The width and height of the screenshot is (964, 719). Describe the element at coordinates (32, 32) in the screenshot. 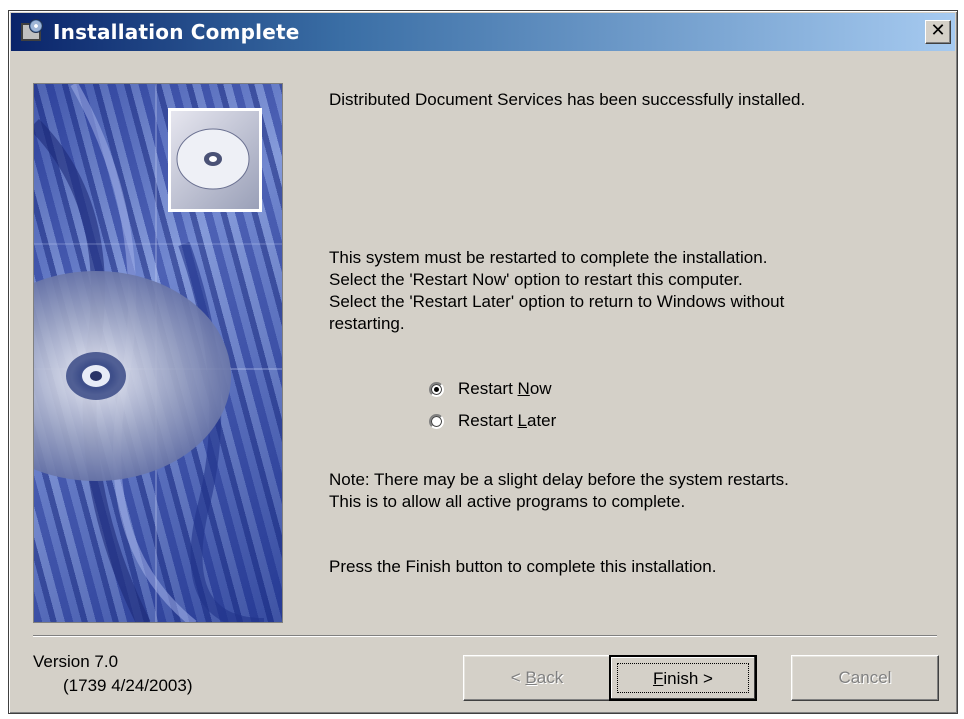

I see `installer-app-icon` at that location.